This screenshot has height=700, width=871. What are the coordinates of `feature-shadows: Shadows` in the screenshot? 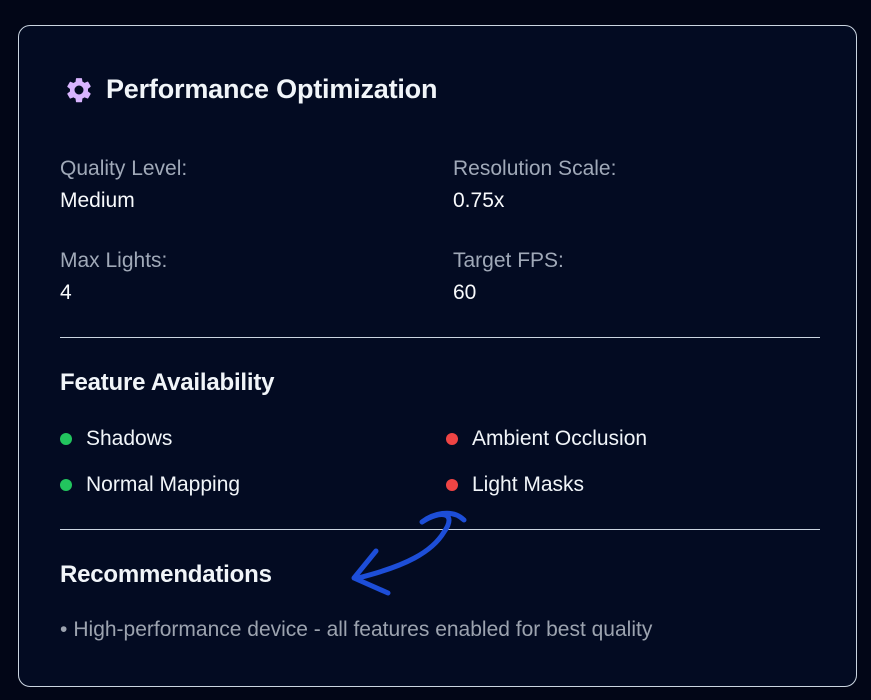 It's located at (116, 439).